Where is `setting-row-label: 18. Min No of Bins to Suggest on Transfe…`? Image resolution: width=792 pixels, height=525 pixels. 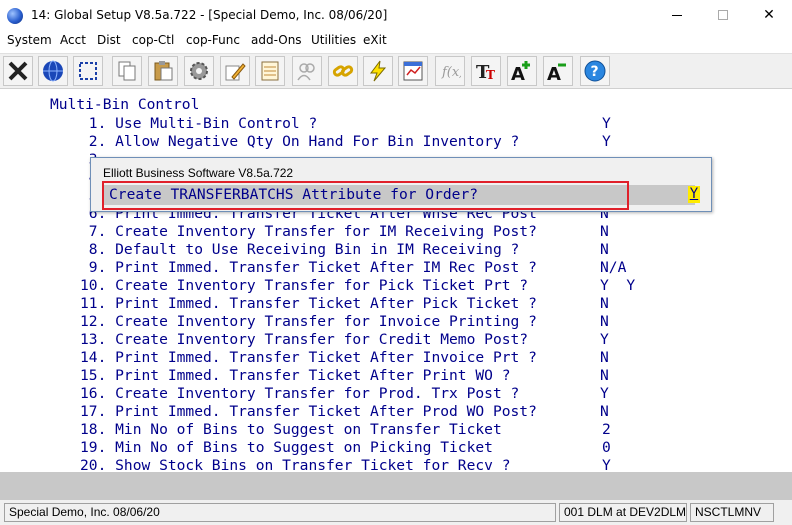
setting-row-label: 18. Min No of Bins to Suggest on Transfe… is located at coordinates (291, 429).